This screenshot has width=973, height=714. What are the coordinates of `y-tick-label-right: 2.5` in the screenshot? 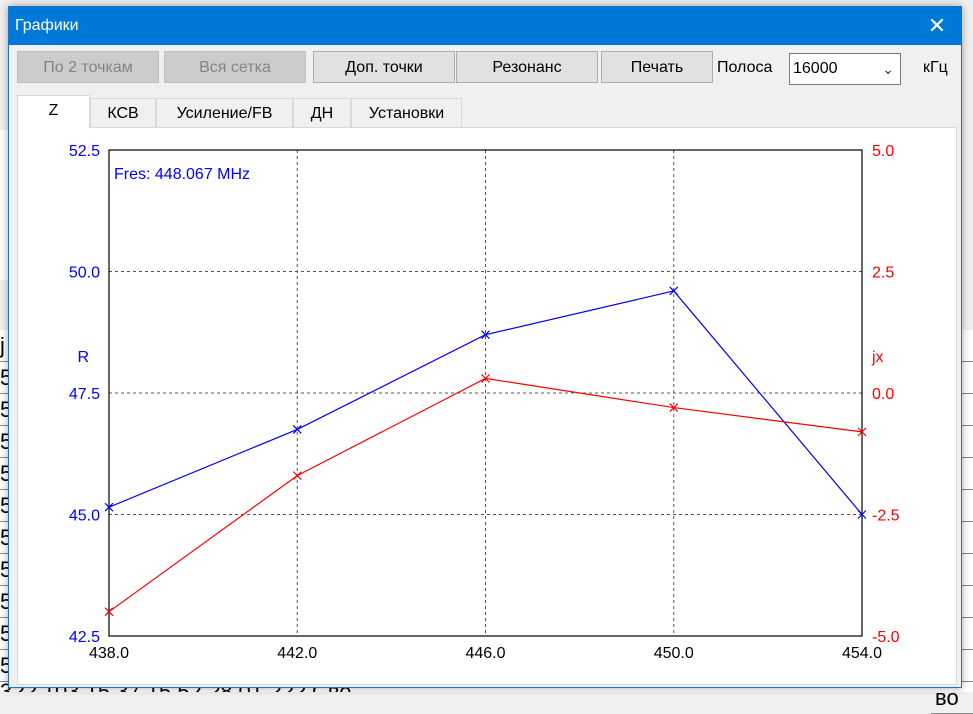 It's located at (883, 273).